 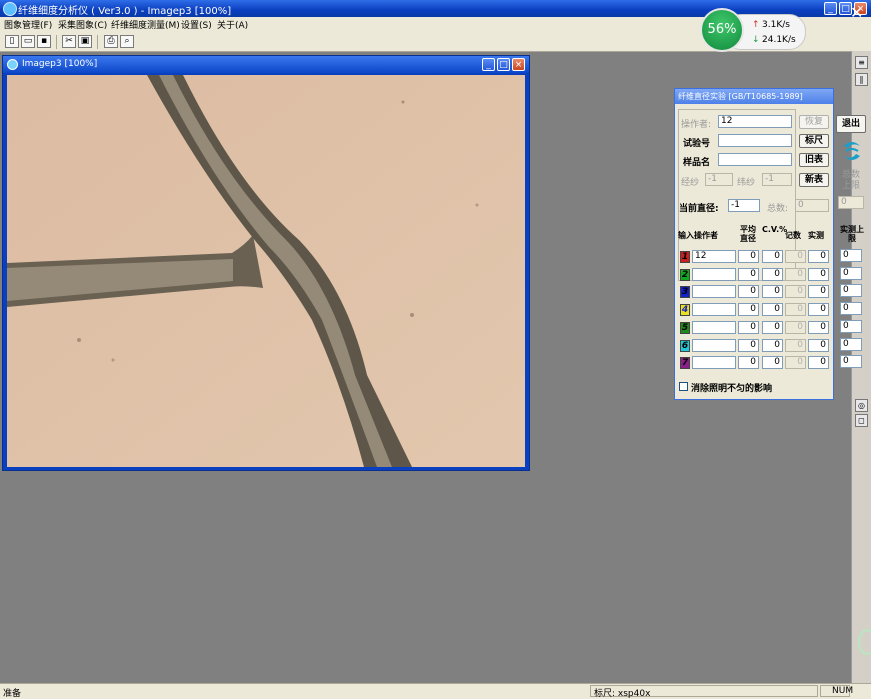 What do you see at coordinates (851, 202) in the screenshot?
I see `total-limit-field: 0` at bounding box center [851, 202].